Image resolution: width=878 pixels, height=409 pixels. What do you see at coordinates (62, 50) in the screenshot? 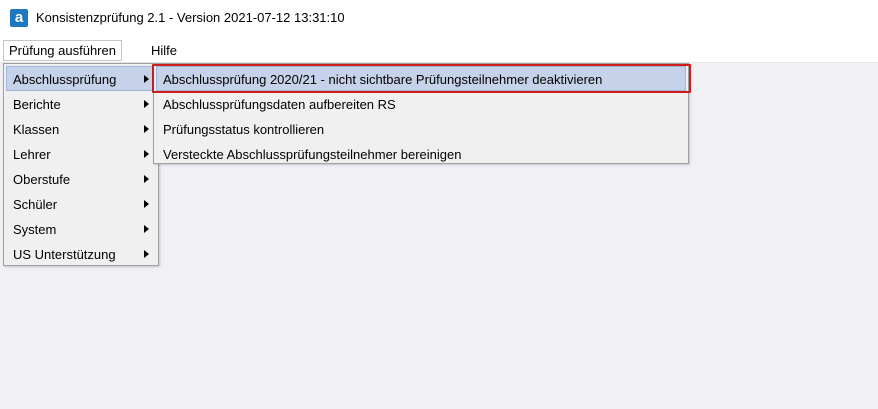
I see `menu-pruefung-ausfuehren: Prüfung ausführen` at bounding box center [62, 50].